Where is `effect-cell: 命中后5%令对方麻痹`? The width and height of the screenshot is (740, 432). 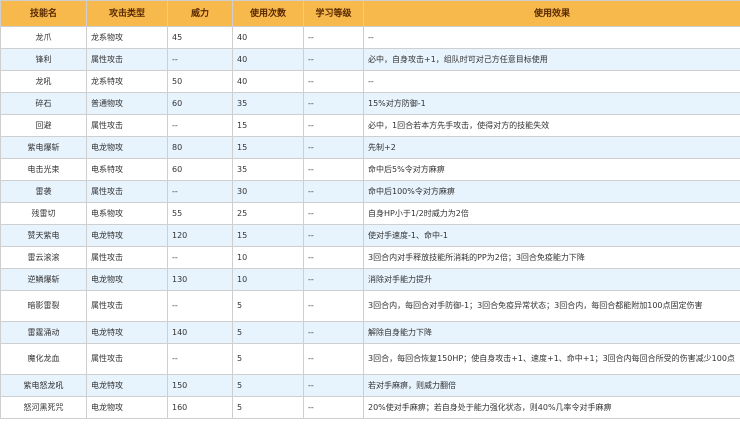 effect-cell: 命中后5%令对方麻痹 is located at coordinates (551, 169).